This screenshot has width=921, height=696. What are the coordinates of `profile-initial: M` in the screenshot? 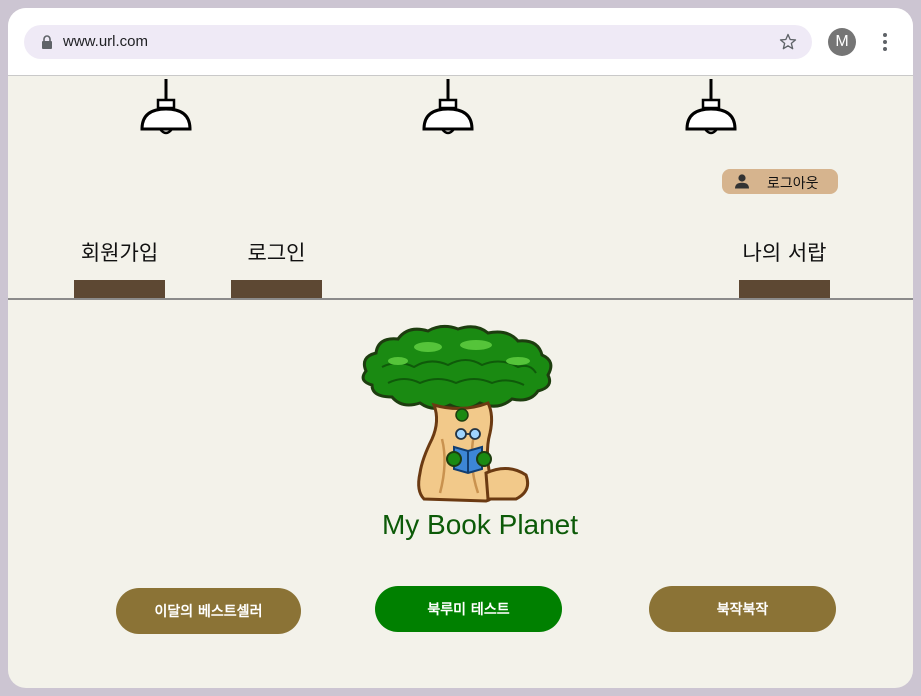 It's located at (842, 41).